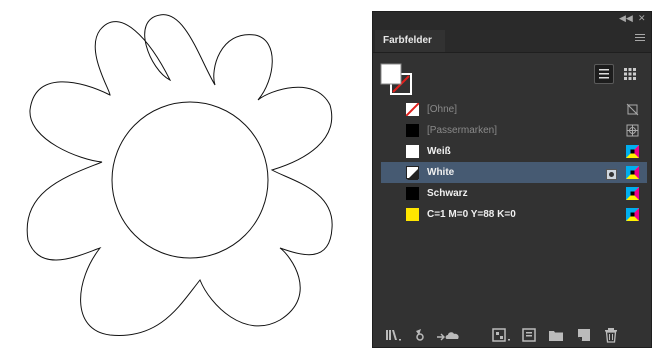  I want to click on swatch-chip-registration, so click(412, 130).